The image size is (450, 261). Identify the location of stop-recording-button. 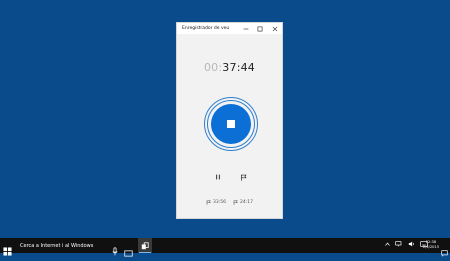
(231, 124).